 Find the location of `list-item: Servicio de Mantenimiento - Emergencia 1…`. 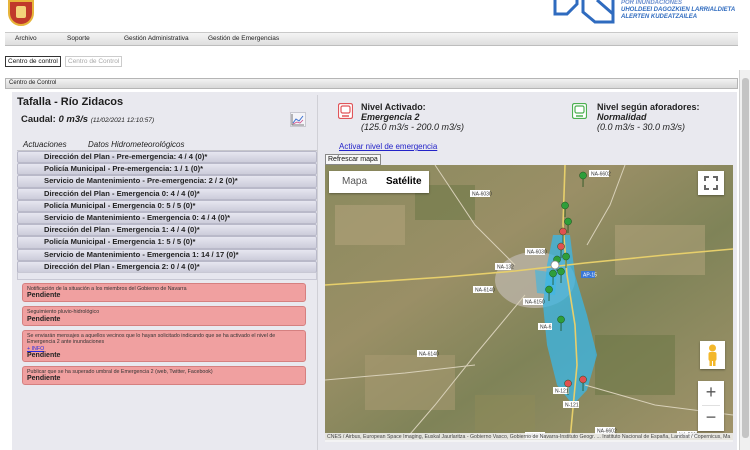

list-item: Servicio de Mantenimiento - Emergencia 1… is located at coordinates (167, 254).